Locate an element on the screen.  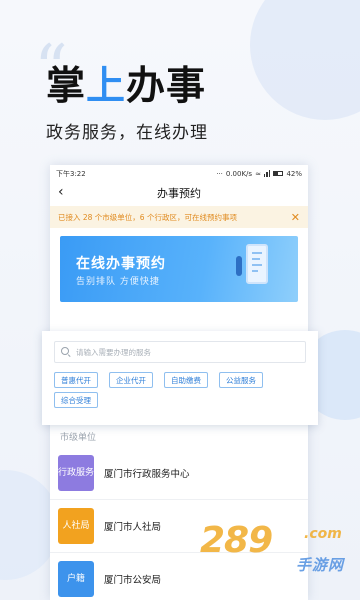
status-indicators: ··· 0.00K/s ≈ 42% is located at coordinates (259, 174).